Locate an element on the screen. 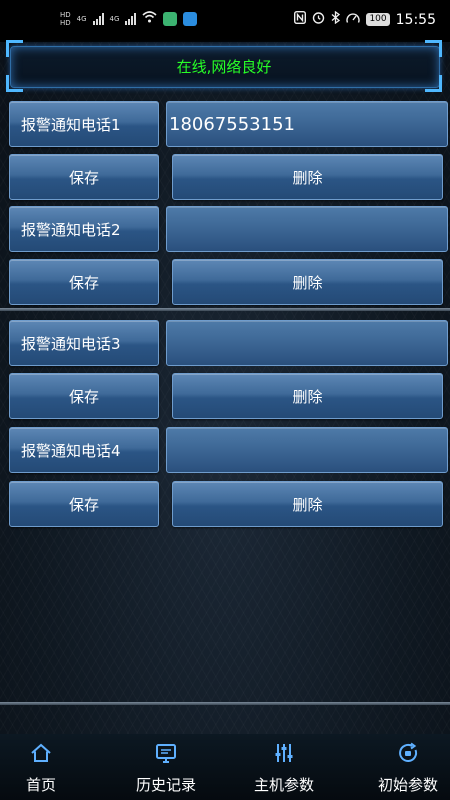  phone-2-save-button: 保存 is located at coordinates (84, 282).